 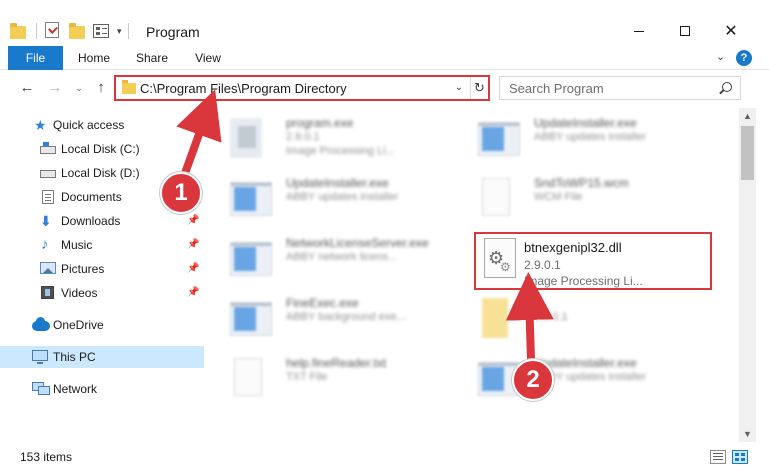 I want to click on downloads-icon: ⬇, so click(x=46, y=221).